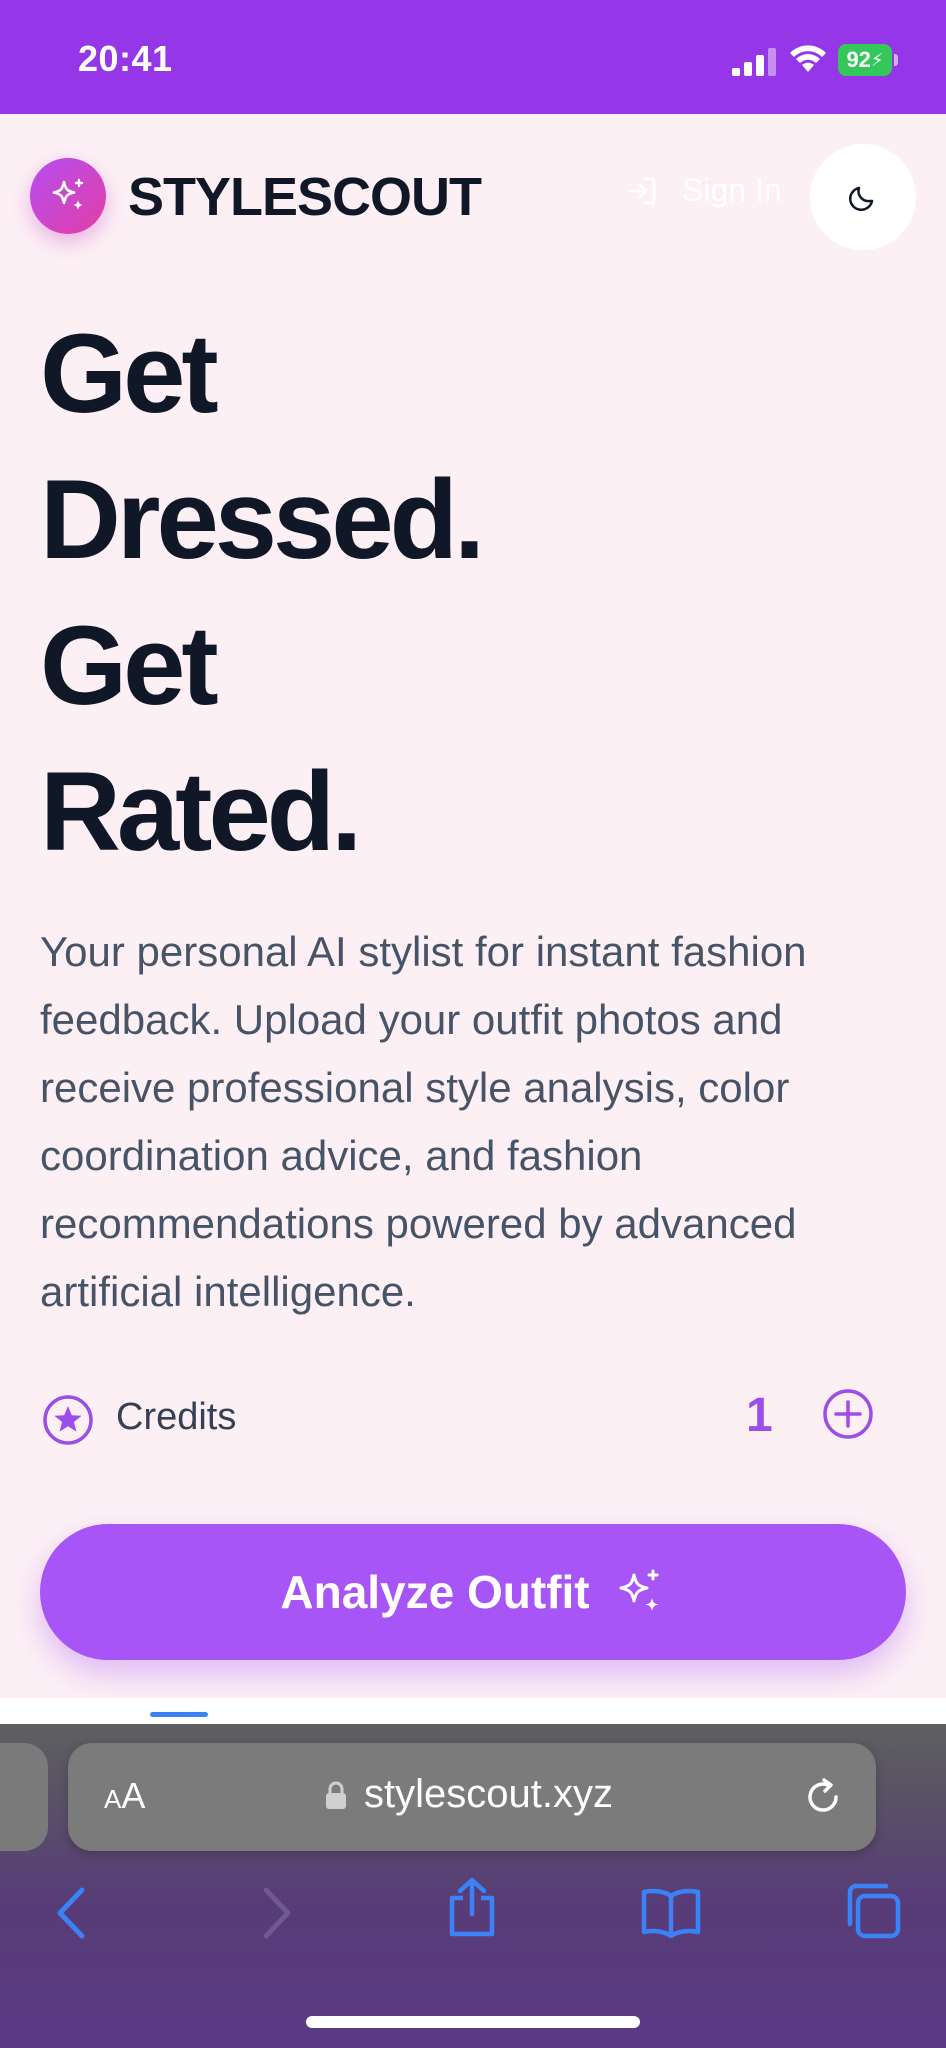 The width and height of the screenshot is (946, 2048). Describe the element at coordinates (24, 1797) in the screenshot. I see `previous-tab-preview` at that location.